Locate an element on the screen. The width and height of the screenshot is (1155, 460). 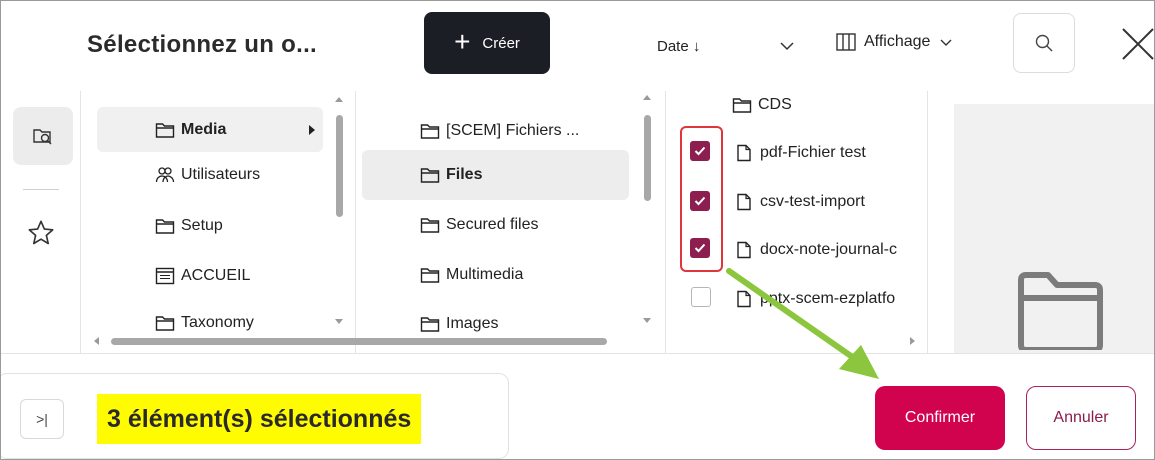
expand-selection-button: >| is located at coordinates (42, 419).